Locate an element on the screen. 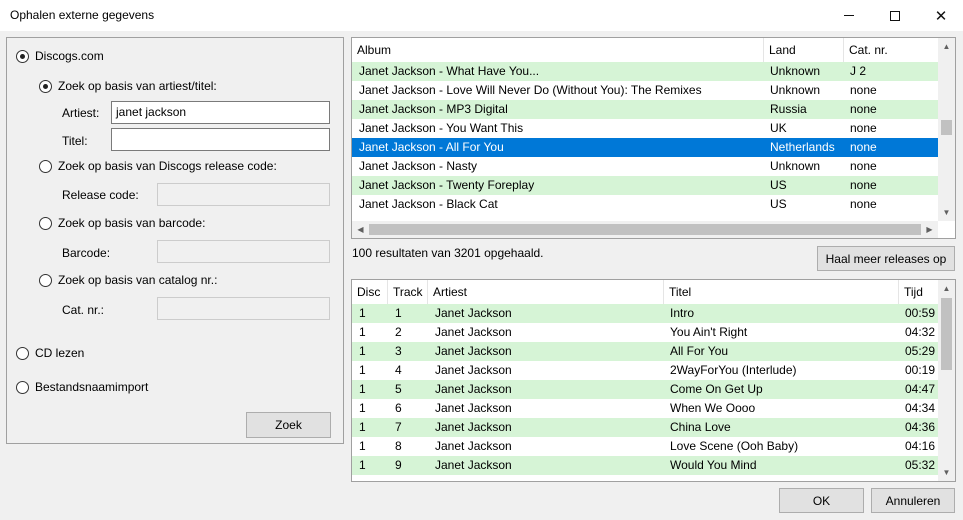  release-code-label: Release code: is located at coordinates (100, 195).